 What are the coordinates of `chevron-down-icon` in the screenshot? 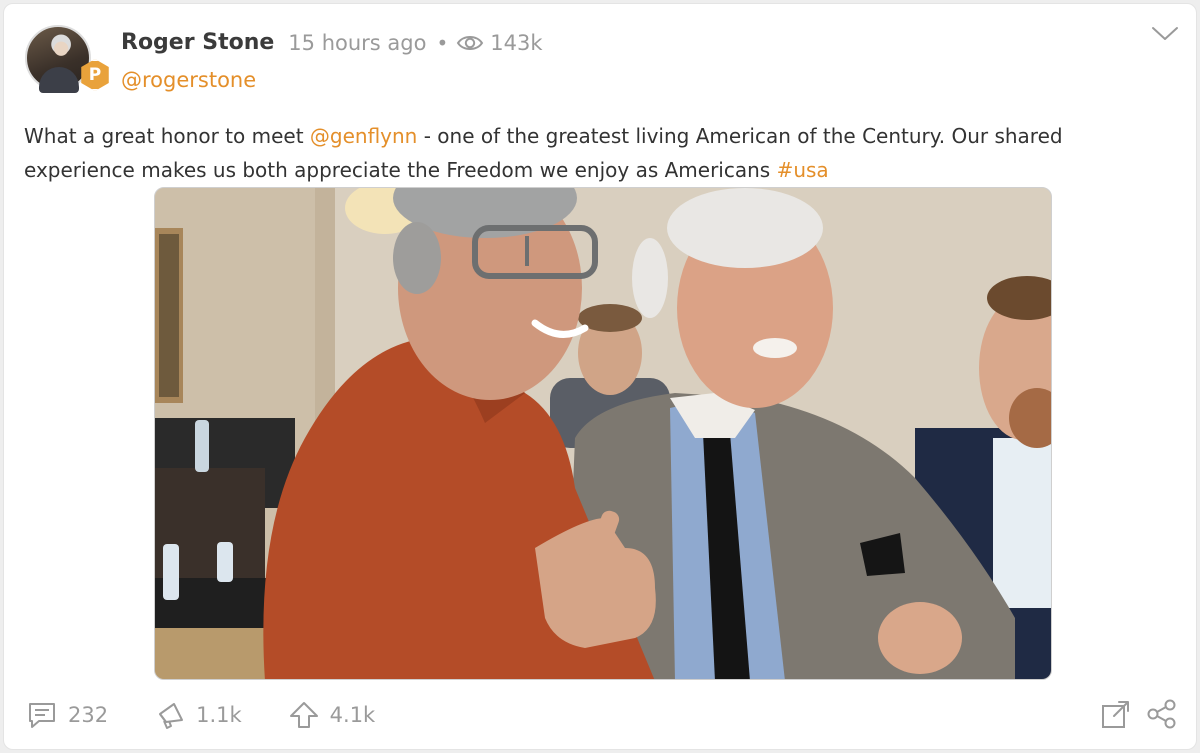 It's located at (1165, 33).